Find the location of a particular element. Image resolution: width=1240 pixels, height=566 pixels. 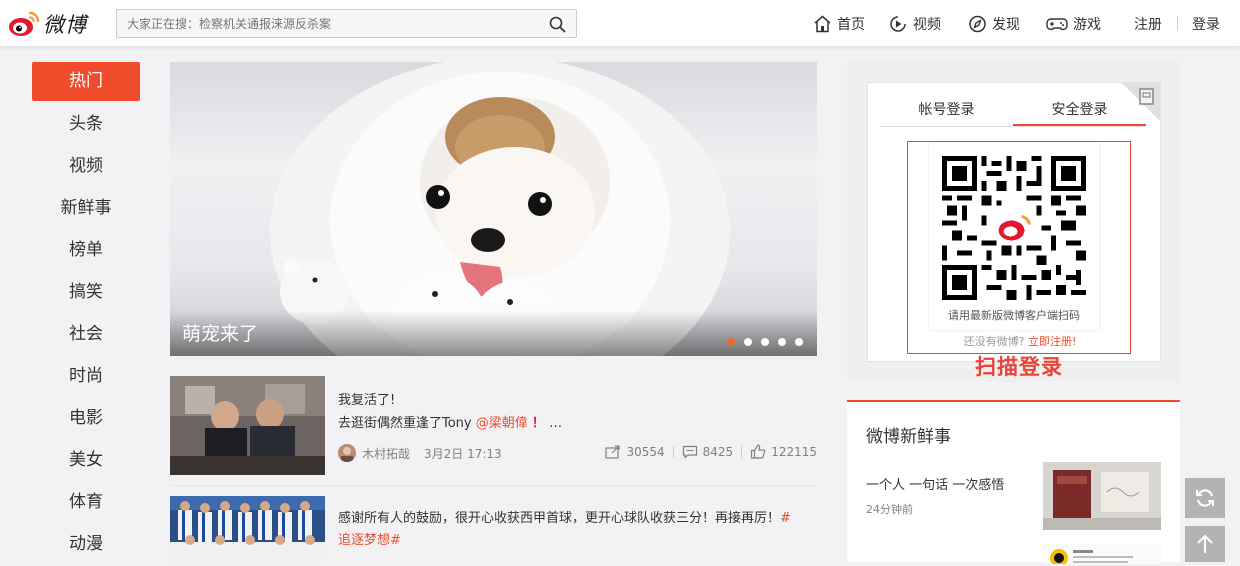

login-tabs: 帐号登录 安全登录 is located at coordinates (1013, 113).